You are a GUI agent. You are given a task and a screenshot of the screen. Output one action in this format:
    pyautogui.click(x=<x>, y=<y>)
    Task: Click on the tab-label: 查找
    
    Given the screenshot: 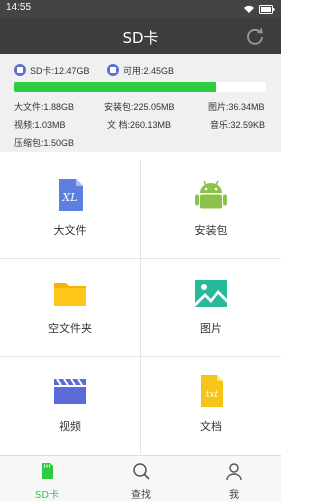 What is the action you would take?
    pyautogui.click(x=141, y=495)
    